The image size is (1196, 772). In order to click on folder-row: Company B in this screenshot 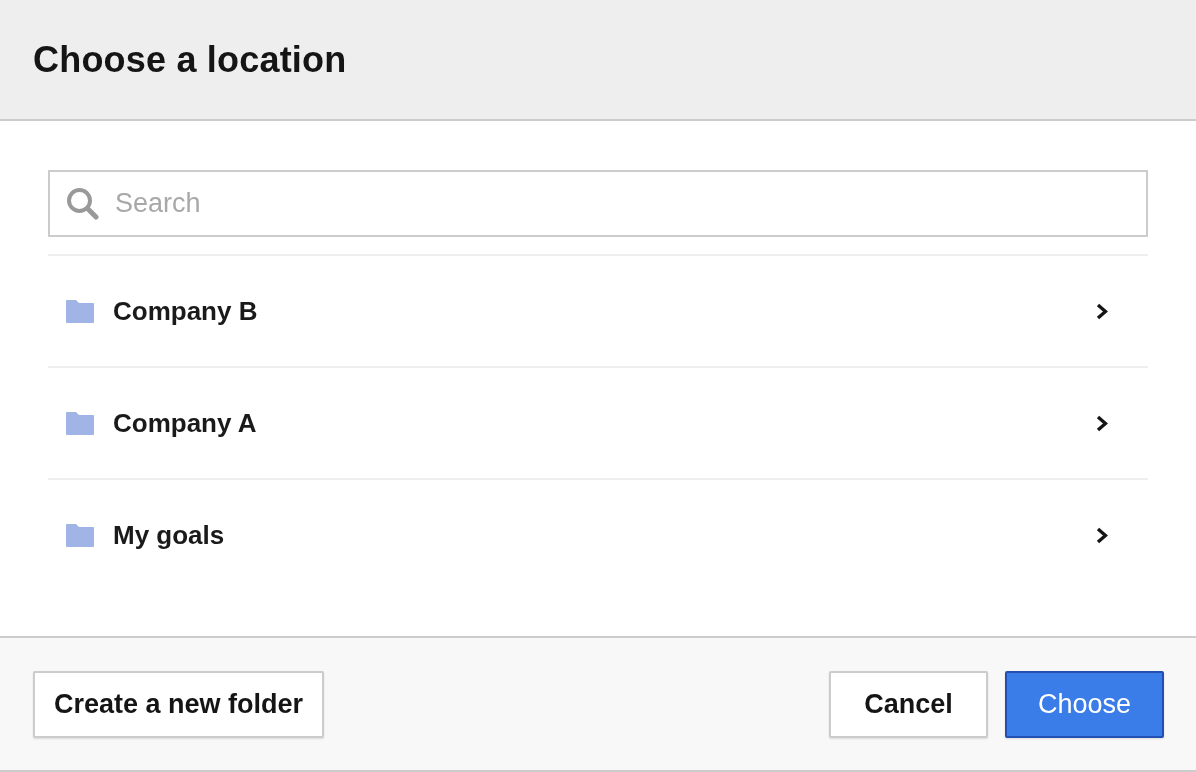, I will do `click(598, 310)`.